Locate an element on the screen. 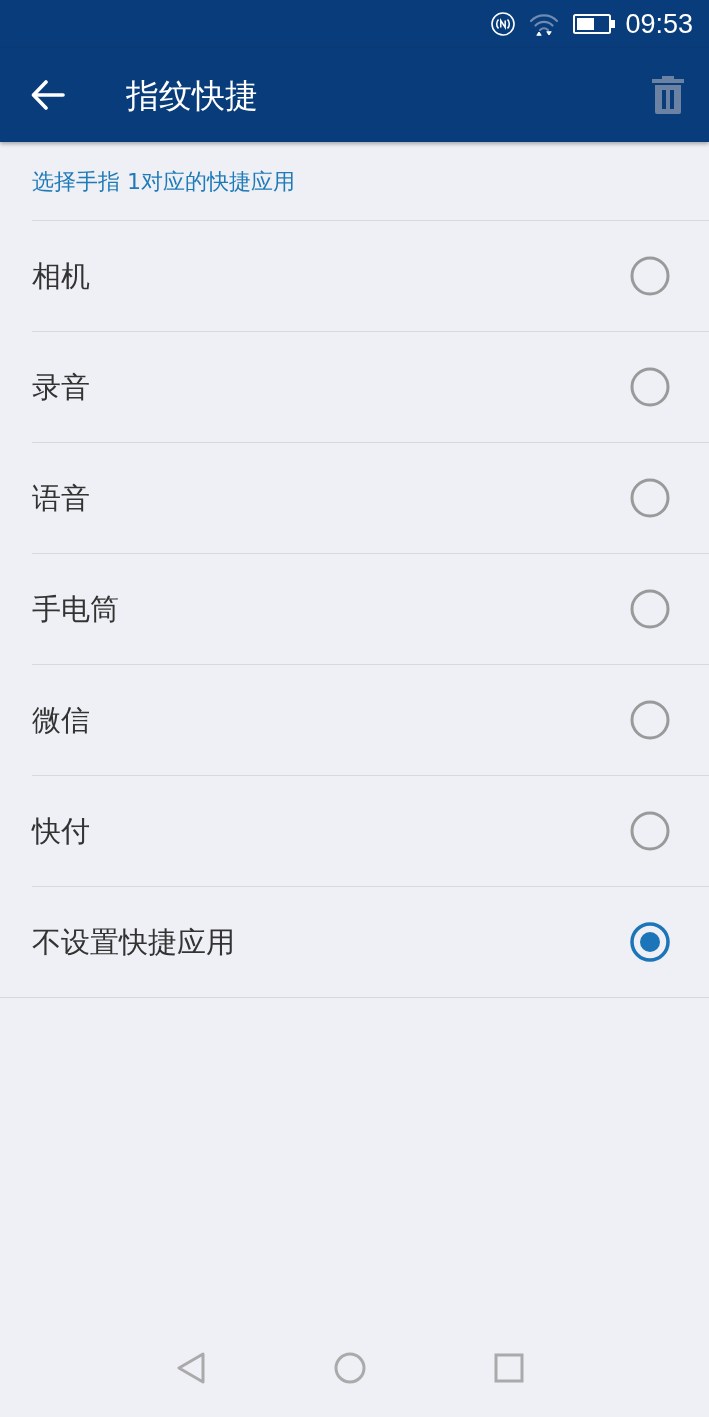  option-label: 手电筒 is located at coordinates (75, 609).